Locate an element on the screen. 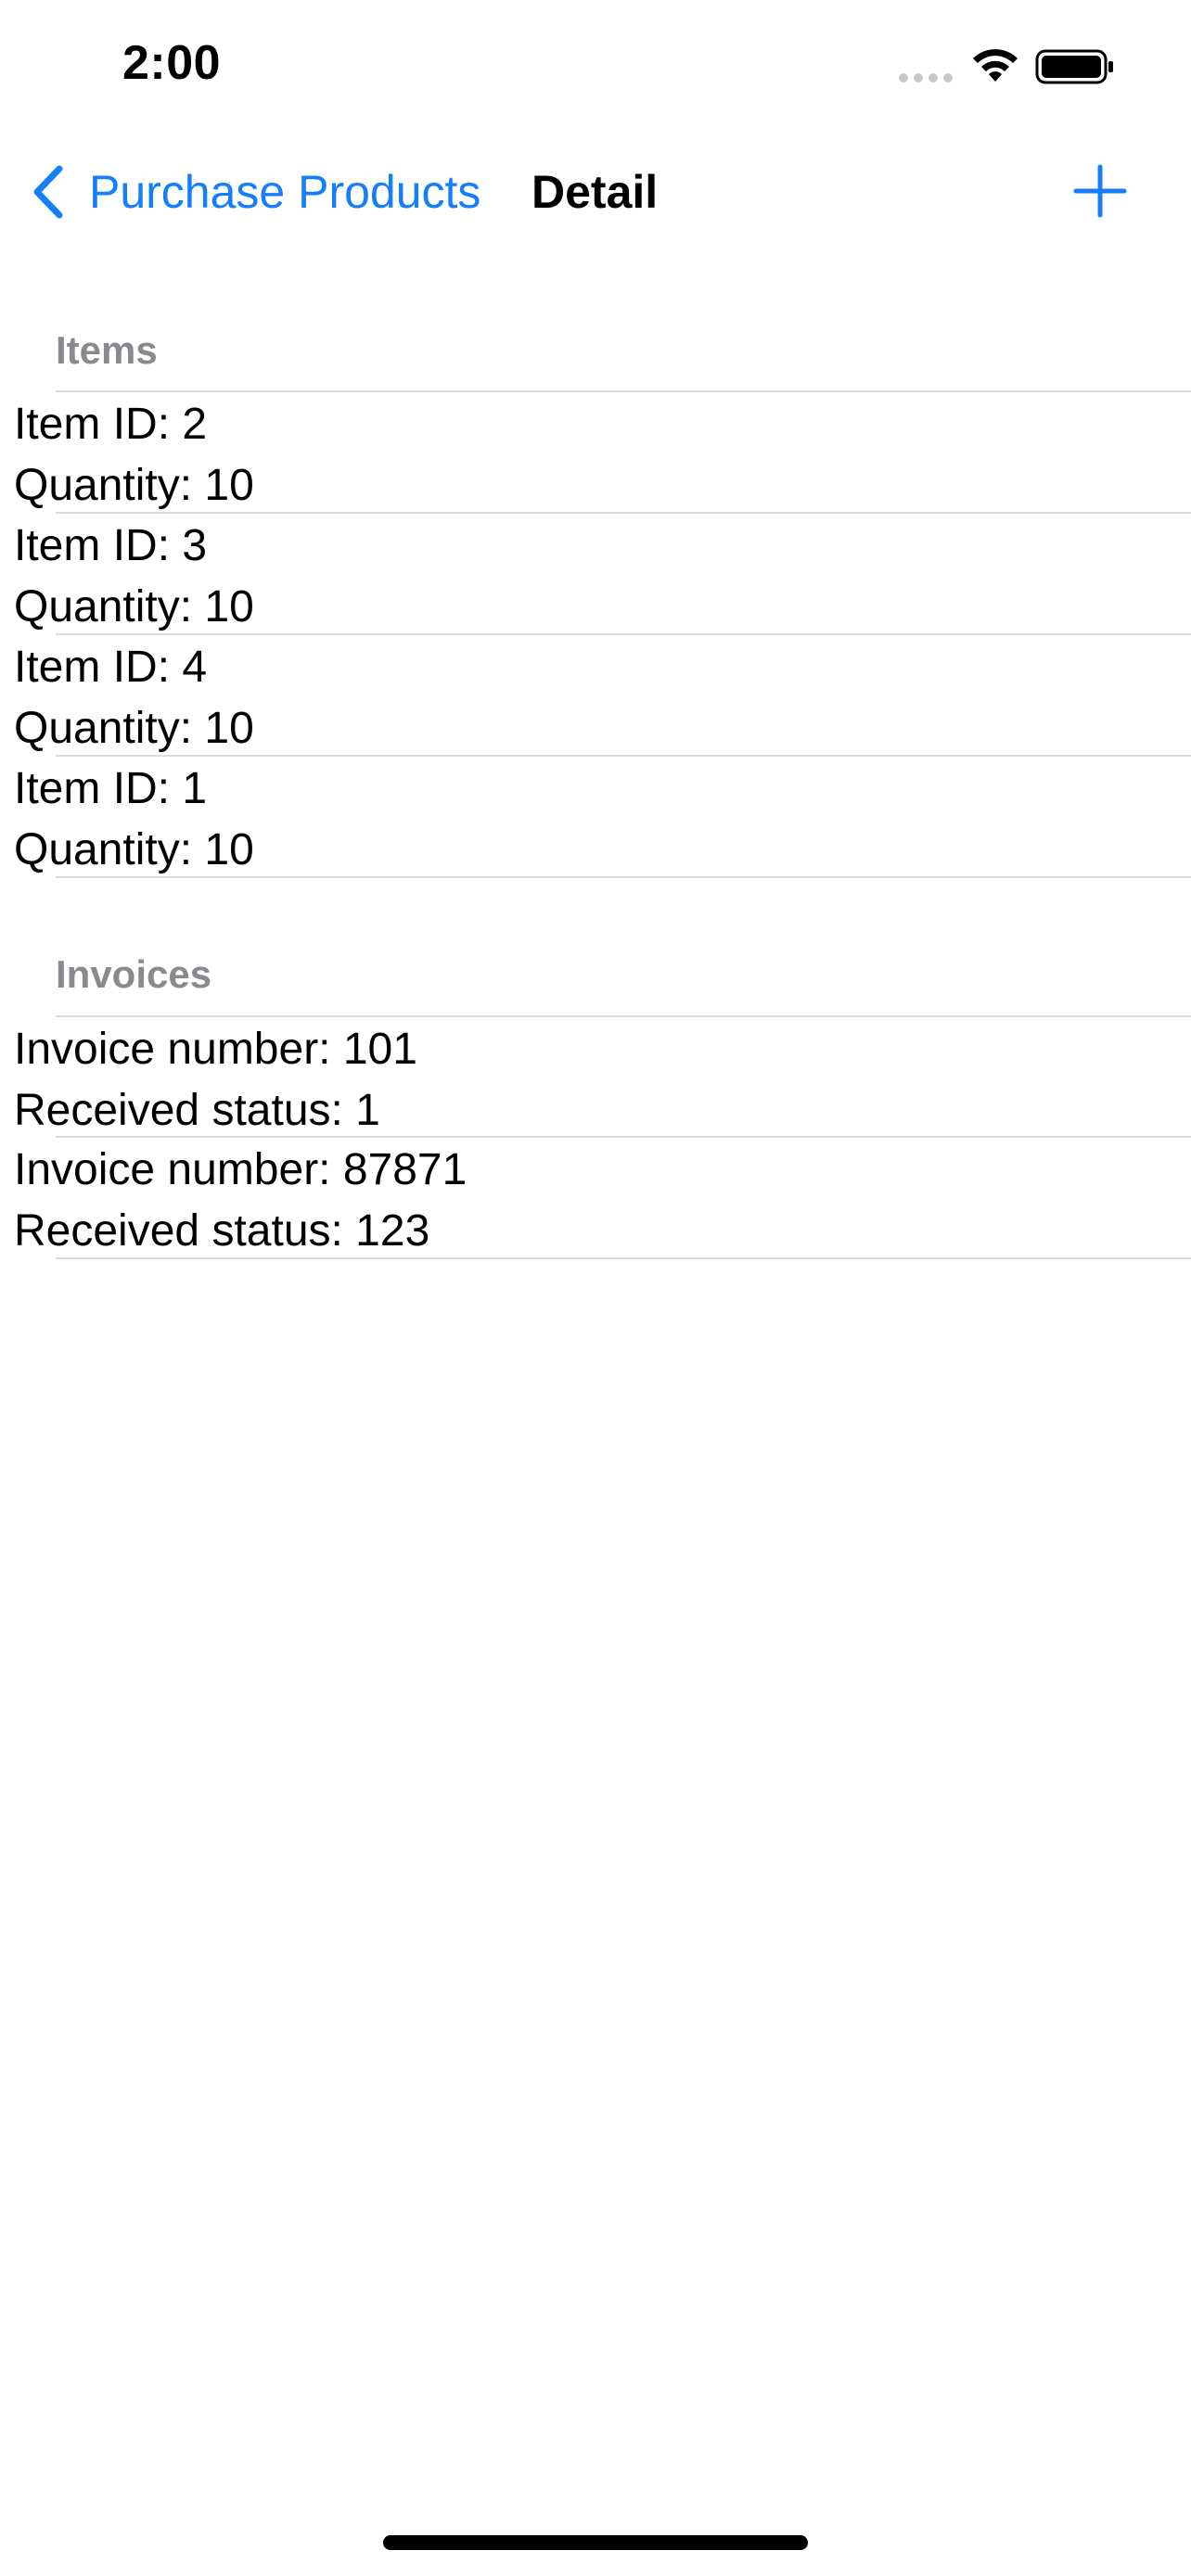  chevron-left-icon is located at coordinates (48, 192).